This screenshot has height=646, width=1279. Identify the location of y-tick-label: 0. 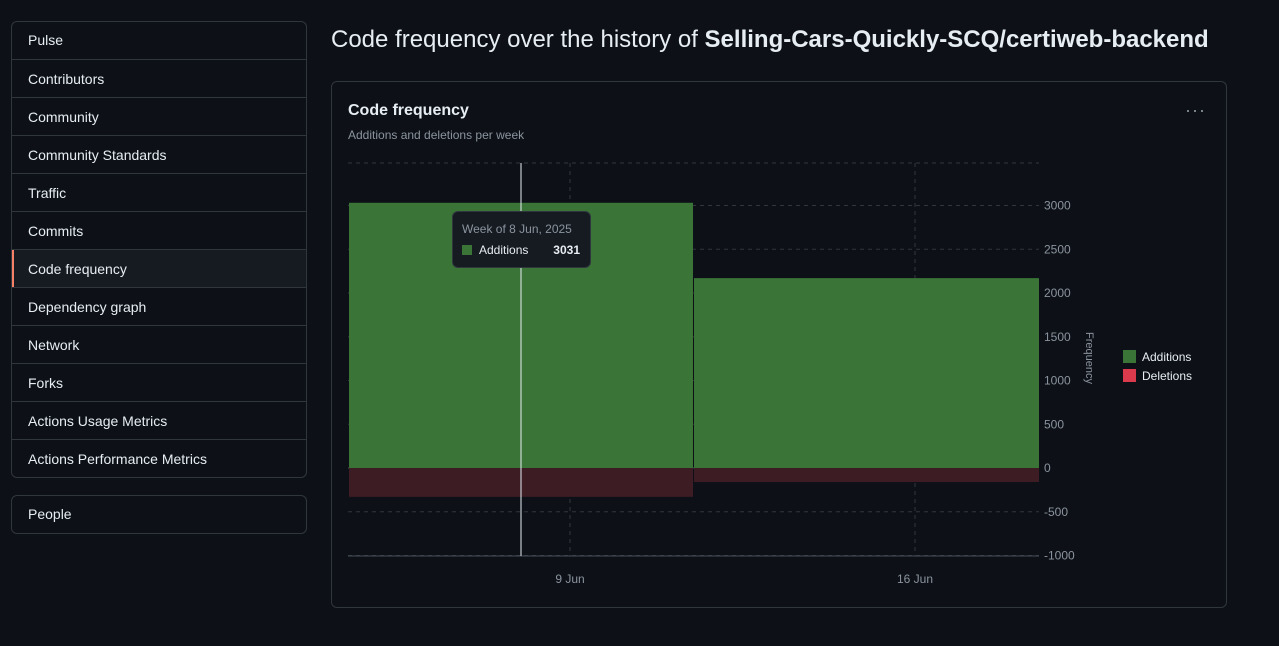
(1047, 468).